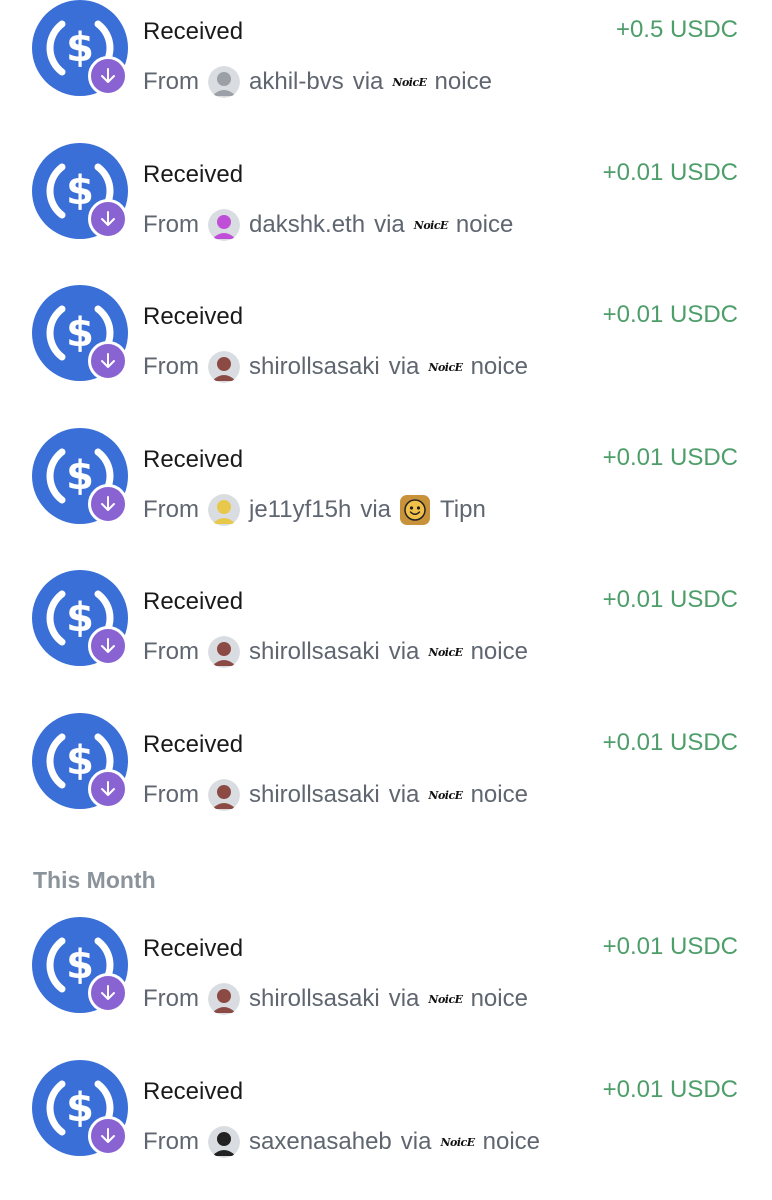 The width and height of the screenshot is (772, 1200). I want to click on transaction-source: From je11yf15h via Tipn, so click(314, 510).